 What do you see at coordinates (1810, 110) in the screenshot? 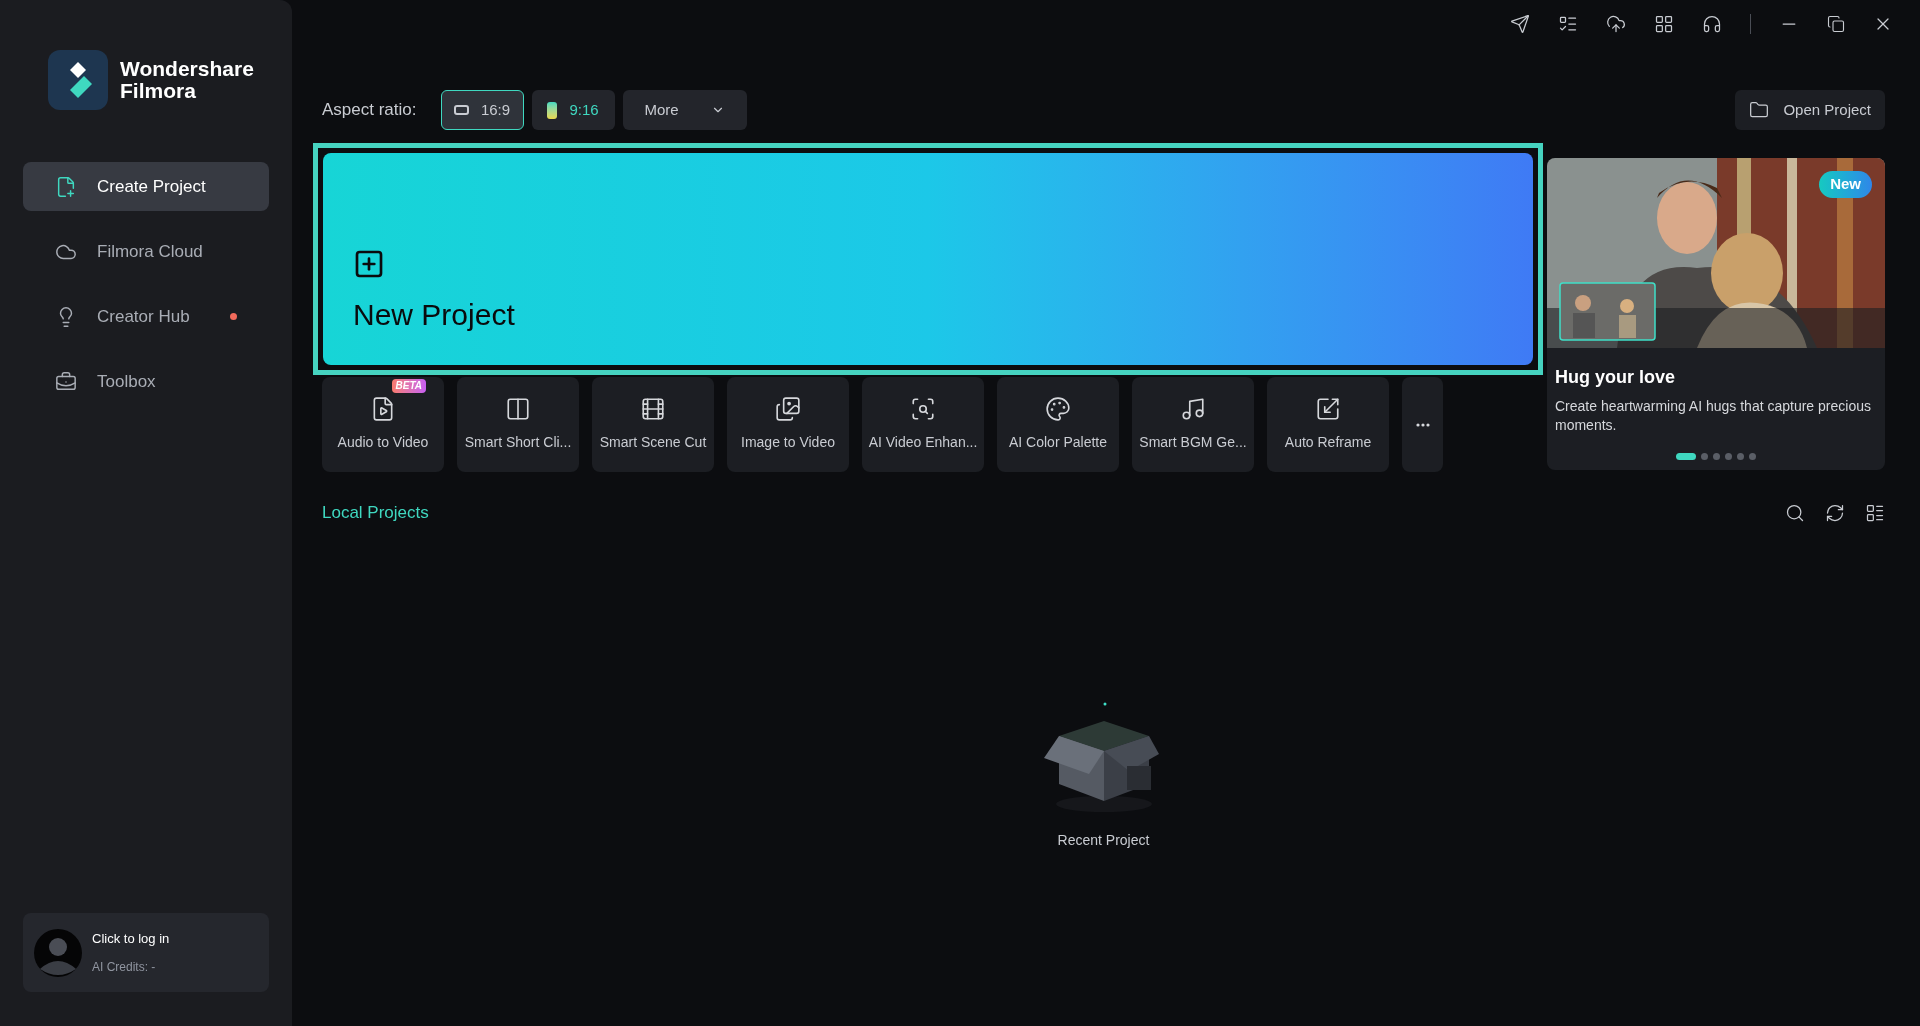
I see `open-project-button: Open Project` at bounding box center [1810, 110].